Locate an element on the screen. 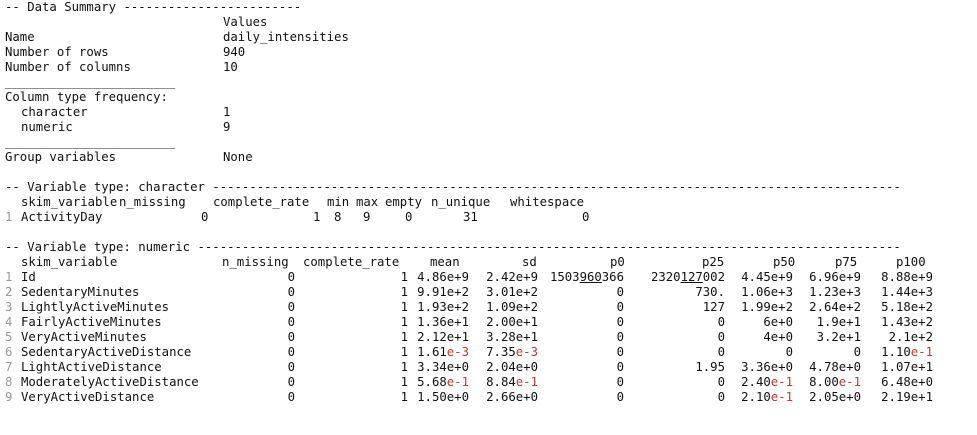  cell-p100: 8.88e+9 is located at coordinates (907, 277).